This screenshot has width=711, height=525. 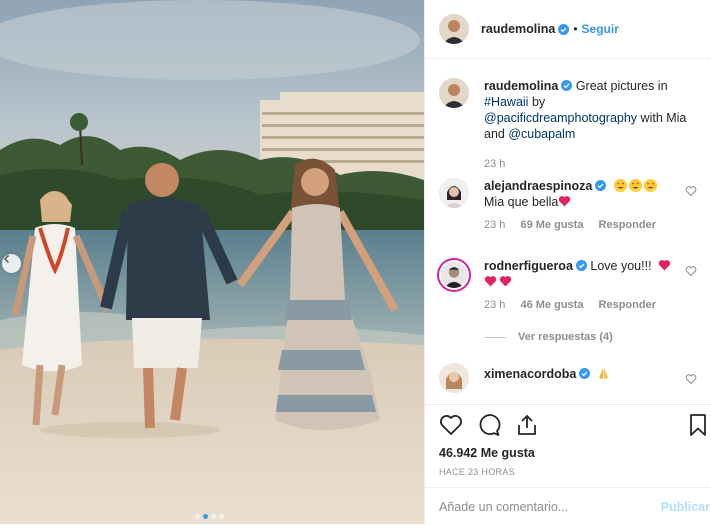 I want to click on view-replies-button: Ver respuestas (4), so click(x=548, y=337).